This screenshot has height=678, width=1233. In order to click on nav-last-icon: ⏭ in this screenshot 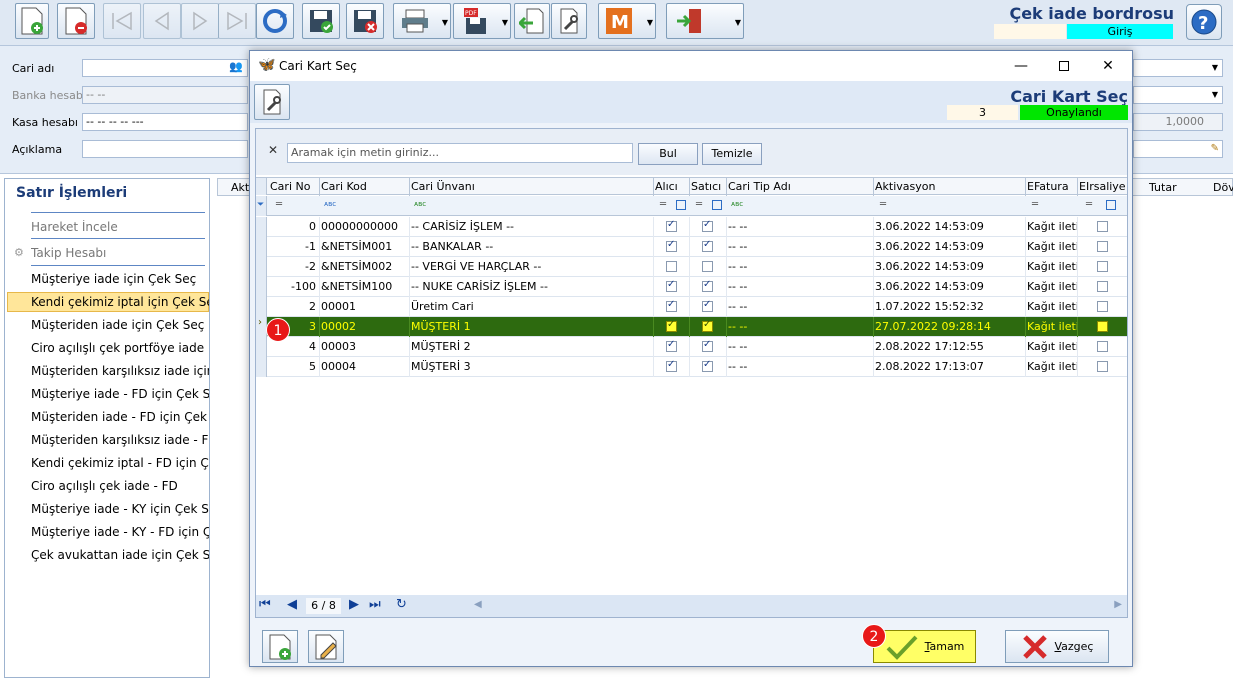, I will do `click(375, 604)`.